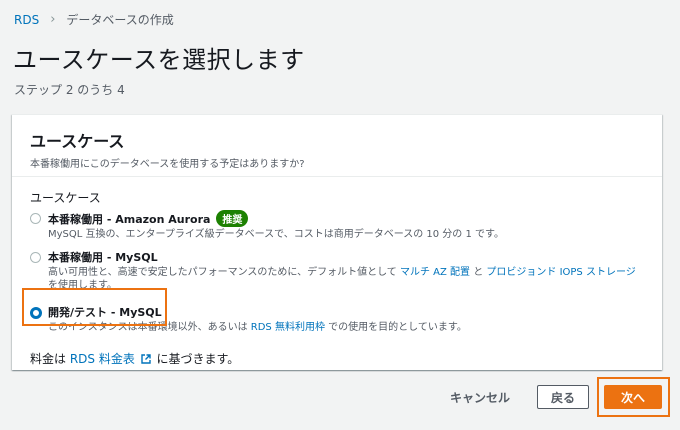 The height and width of the screenshot is (430, 680). I want to click on recommended-badge: 推奨, so click(232, 218).